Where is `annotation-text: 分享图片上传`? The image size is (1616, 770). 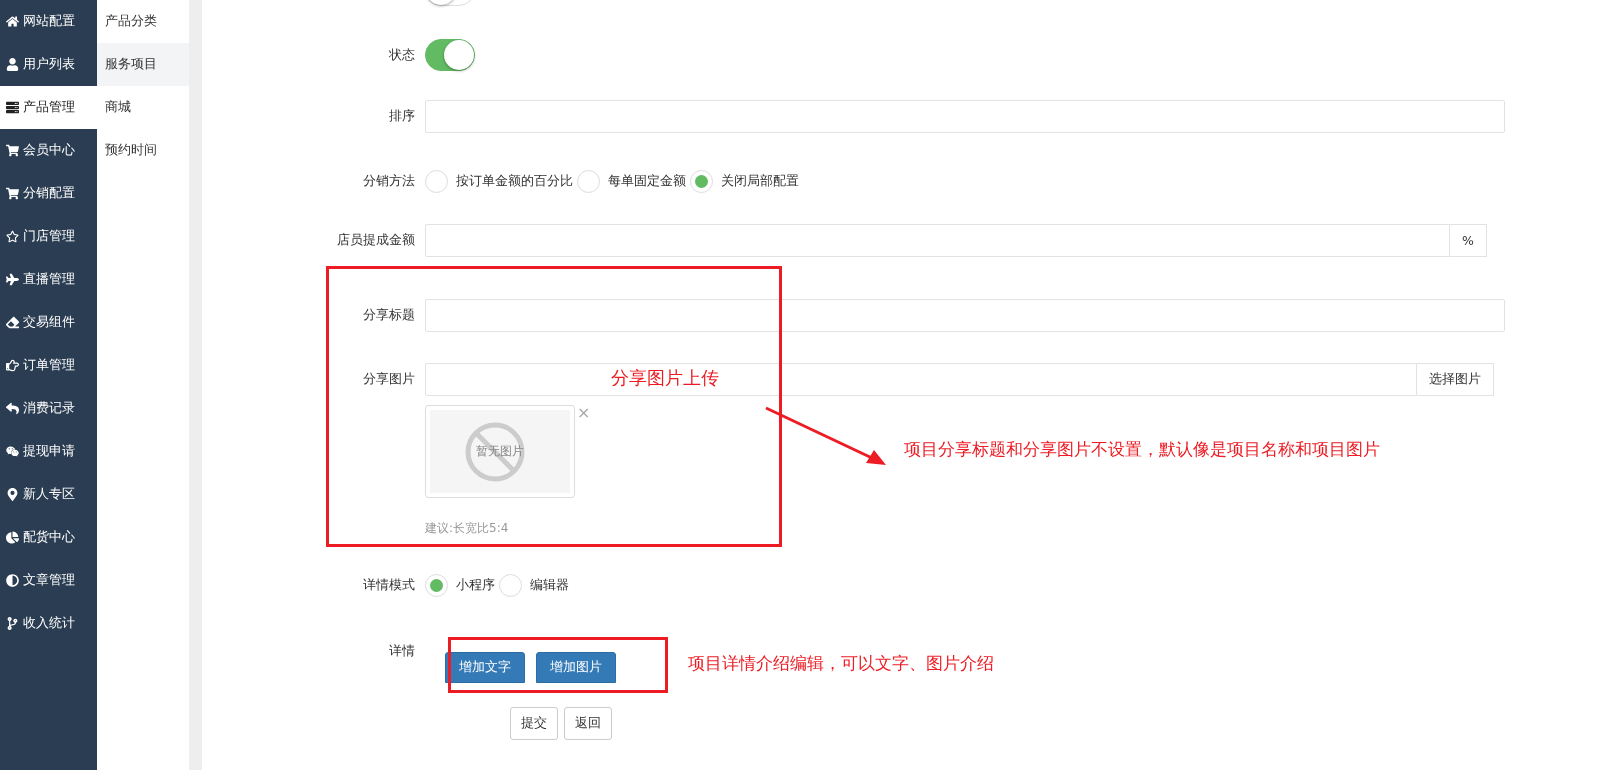
annotation-text: 分享图片上传 is located at coordinates (665, 378).